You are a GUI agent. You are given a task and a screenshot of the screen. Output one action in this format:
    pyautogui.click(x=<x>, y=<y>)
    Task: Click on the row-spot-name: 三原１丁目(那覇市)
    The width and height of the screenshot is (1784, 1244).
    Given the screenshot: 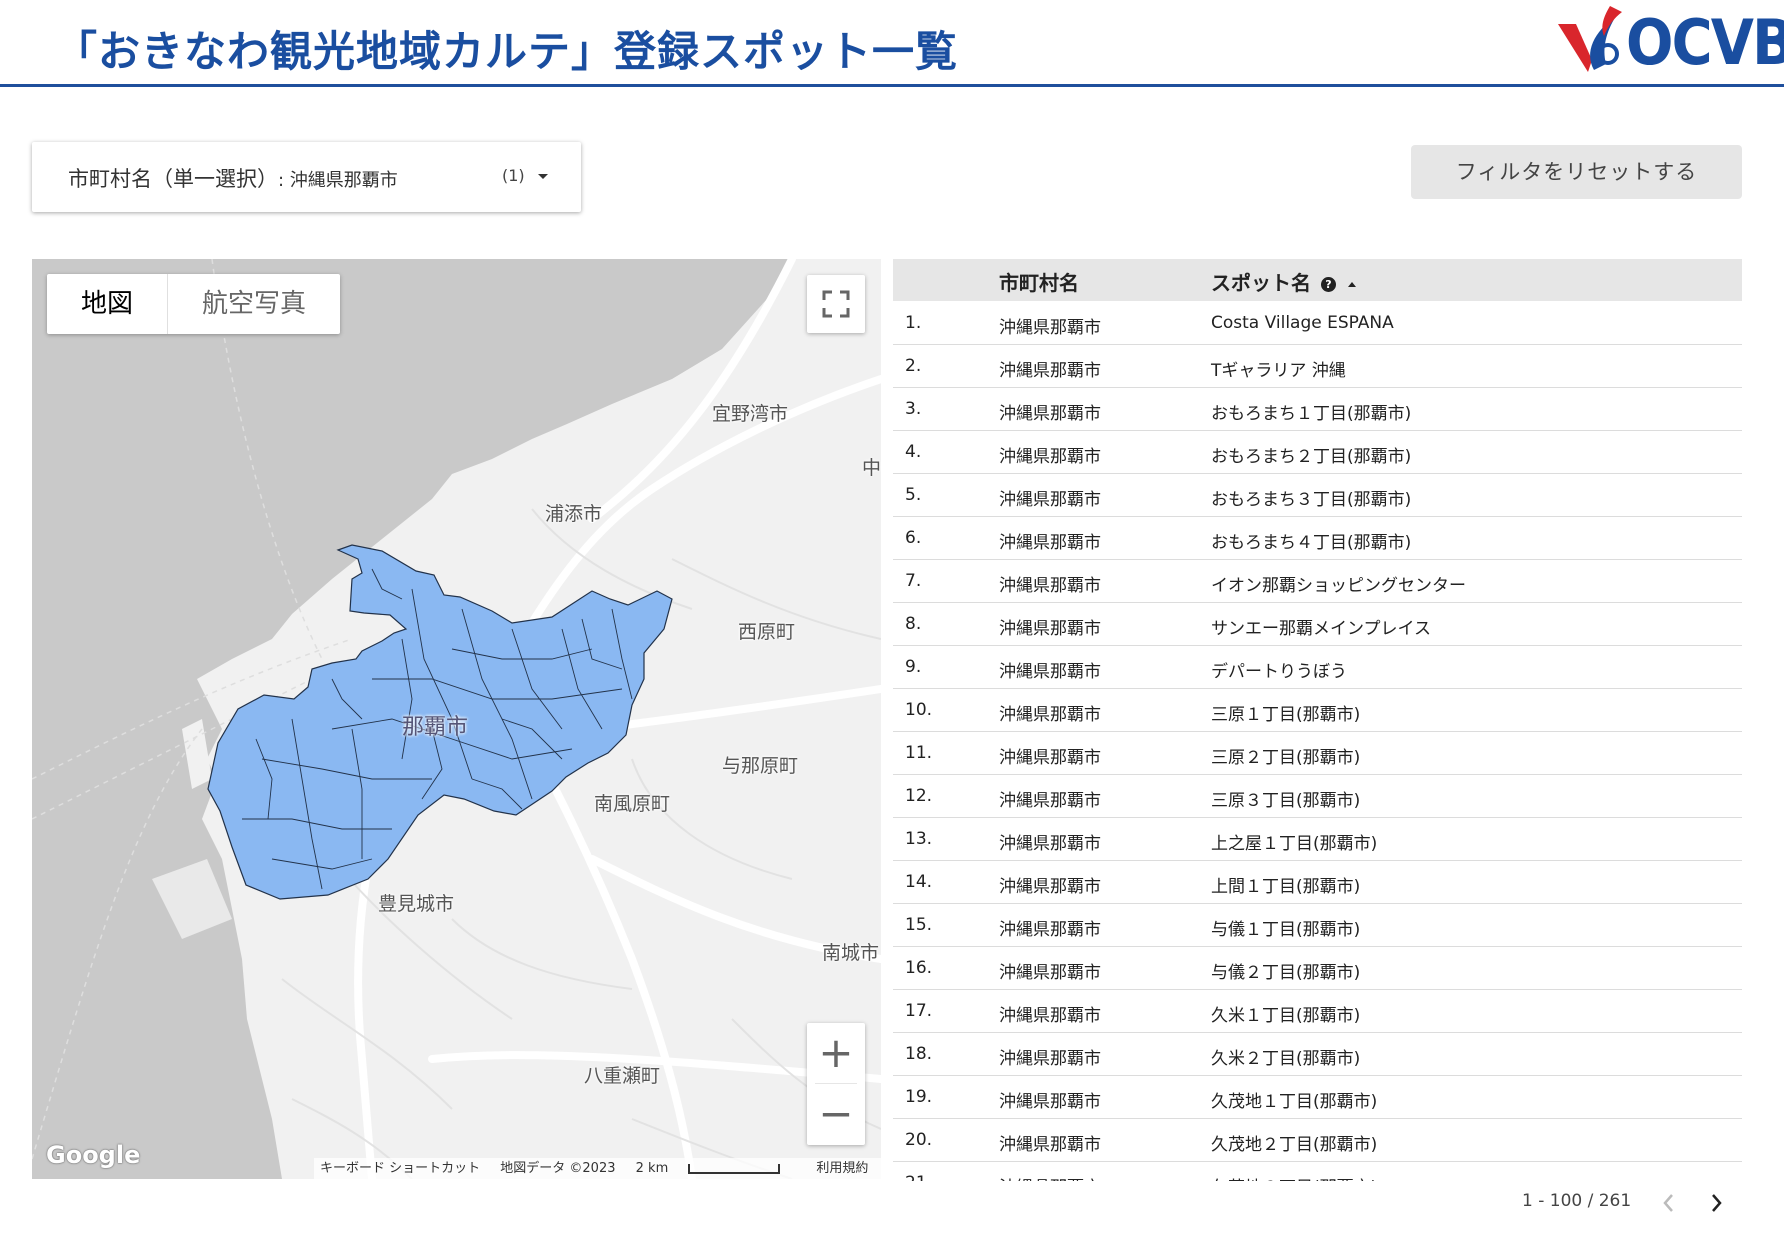 What is the action you would take?
    pyautogui.click(x=1286, y=715)
    